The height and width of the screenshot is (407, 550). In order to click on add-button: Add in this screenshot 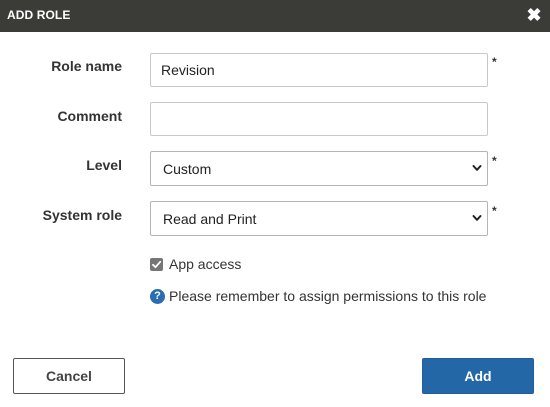, I will do `click(478, 376)`.